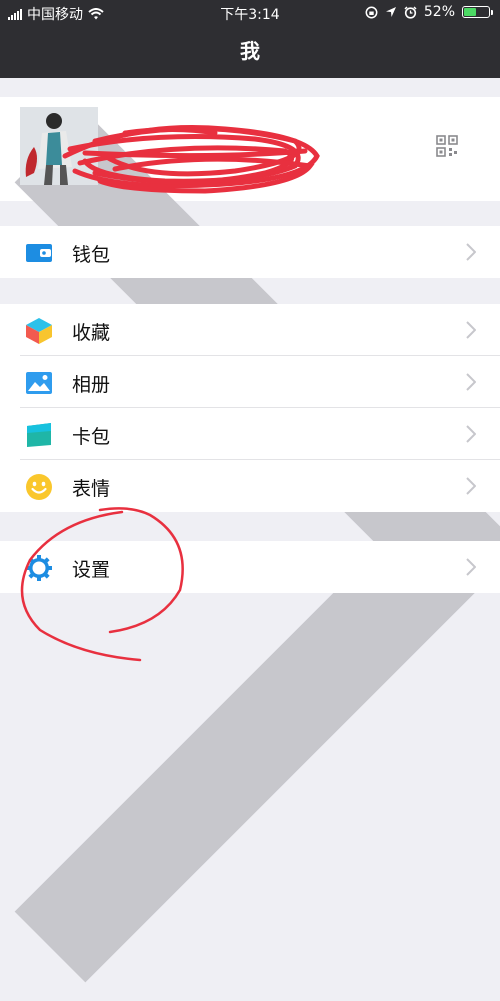 The image size is (500, 1001). Describe the element at coordinates (39, 253) in the screenshot. I see `wallet-icon` at that location.